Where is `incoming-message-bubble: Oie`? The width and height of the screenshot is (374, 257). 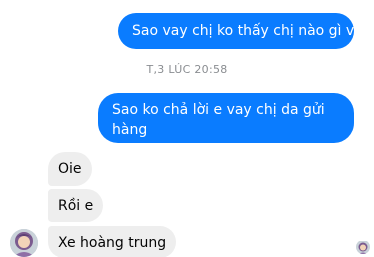
incoming-message-bubble: Oie is located at coordinates (70, 169).